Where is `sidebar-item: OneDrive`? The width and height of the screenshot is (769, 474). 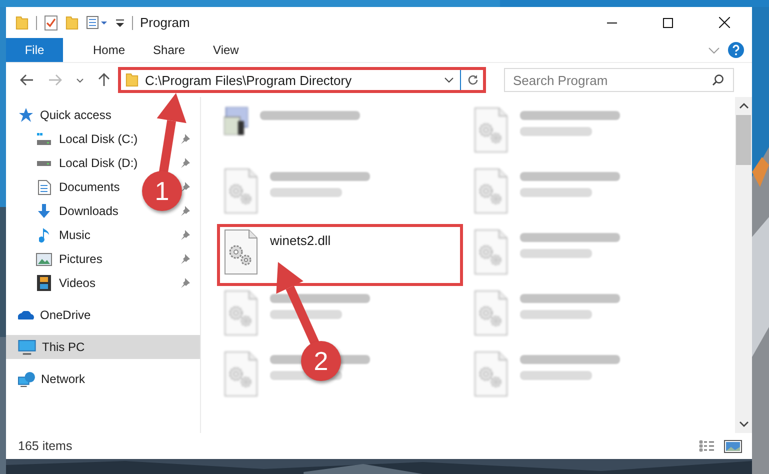
sidebar-item: OneDrive is located at coordinates (103, 315).